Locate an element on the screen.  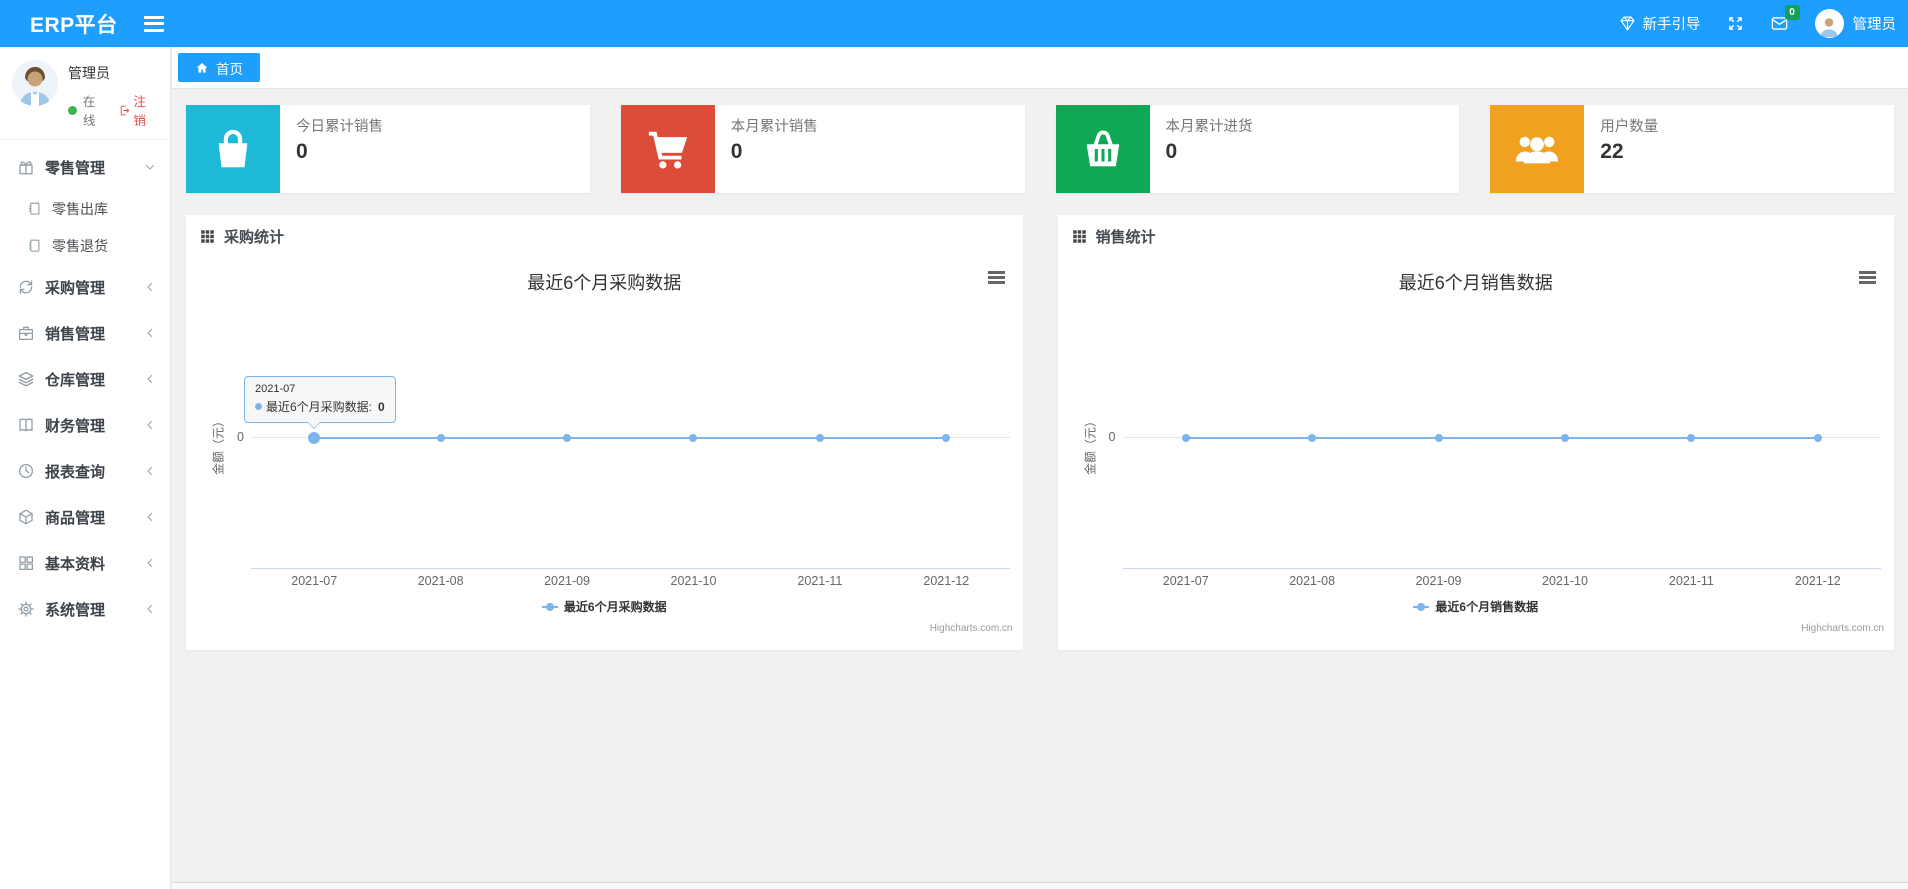
logout-link: 注销 is located at coordinates (138, 110).